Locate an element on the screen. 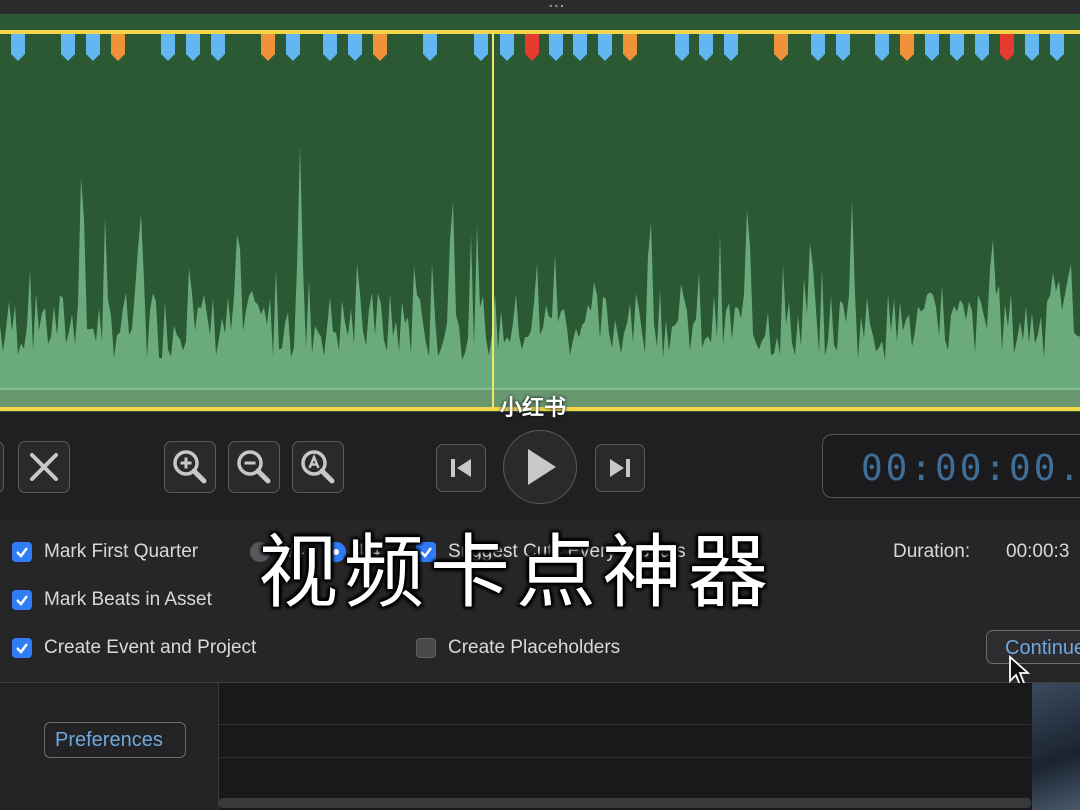 Image resolution: width=1080 pixels, height=810 pixels. beat-markers is located at coordinates (537, 47).